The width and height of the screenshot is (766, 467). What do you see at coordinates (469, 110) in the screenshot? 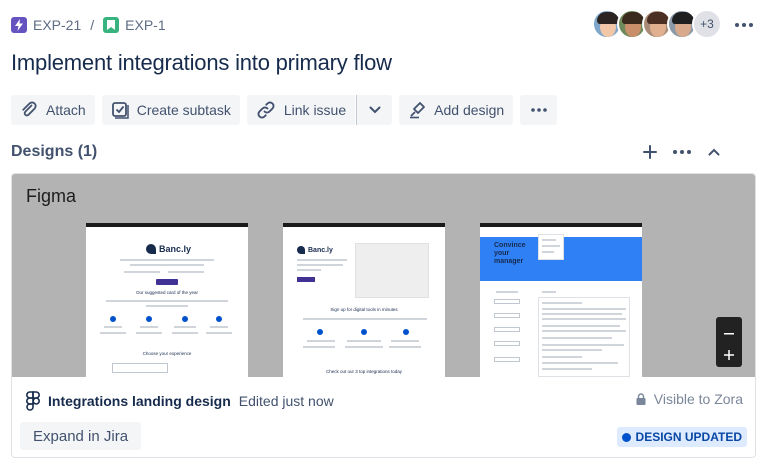
I see `add-design-label: Add design` at bounding box center [469, 110].